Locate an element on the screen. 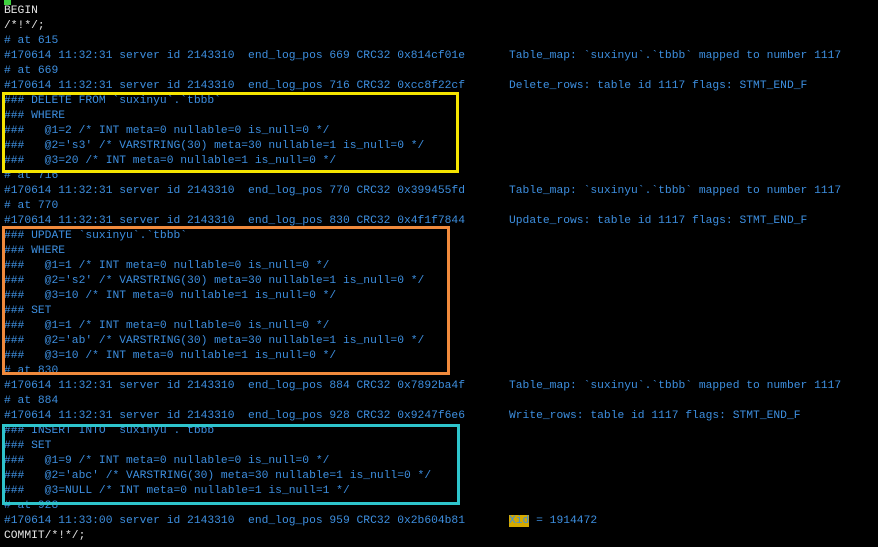 This screenshot has height=547, width=878. line-text: # at 884 is located at coordinates (31, 401).